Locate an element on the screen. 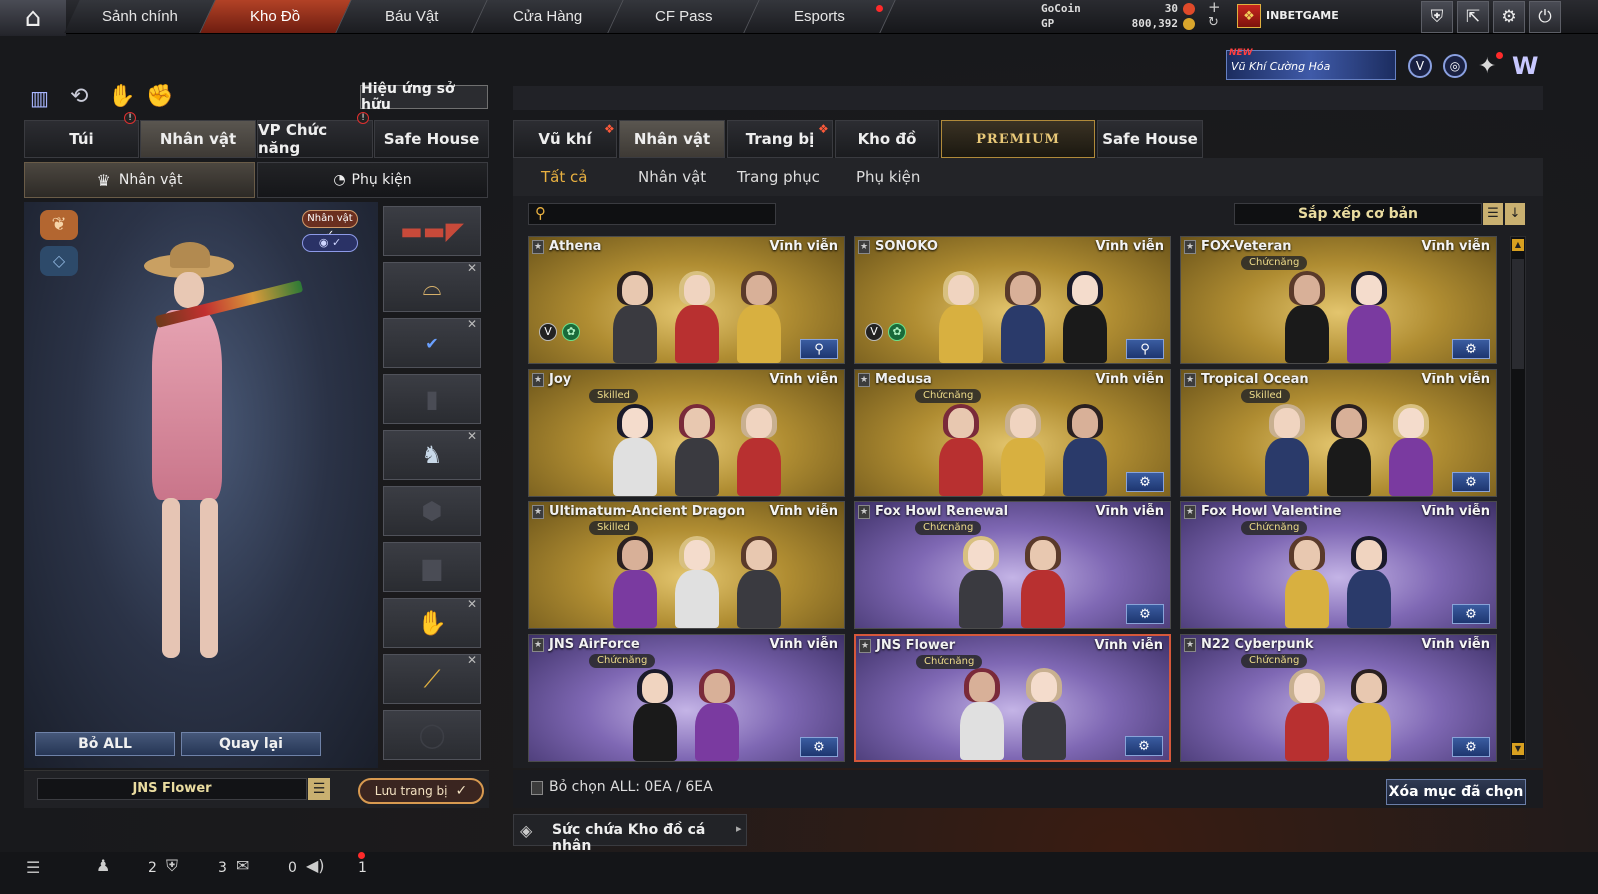 This screenshot has height=894, width=1598. gesture-icon: ✊ is located at coordinates (159, 96).